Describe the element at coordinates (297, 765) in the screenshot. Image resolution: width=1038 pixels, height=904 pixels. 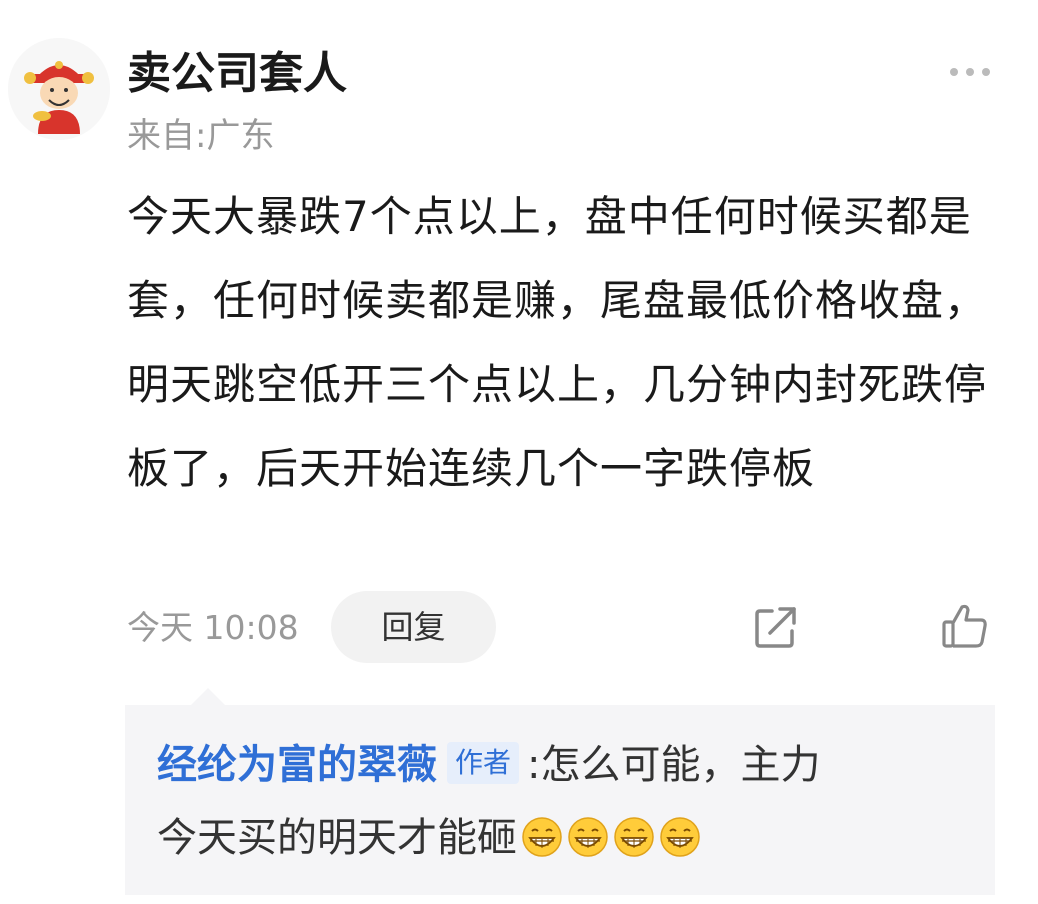
I see `reply-author: 经纶为富的翠薇` at that location.